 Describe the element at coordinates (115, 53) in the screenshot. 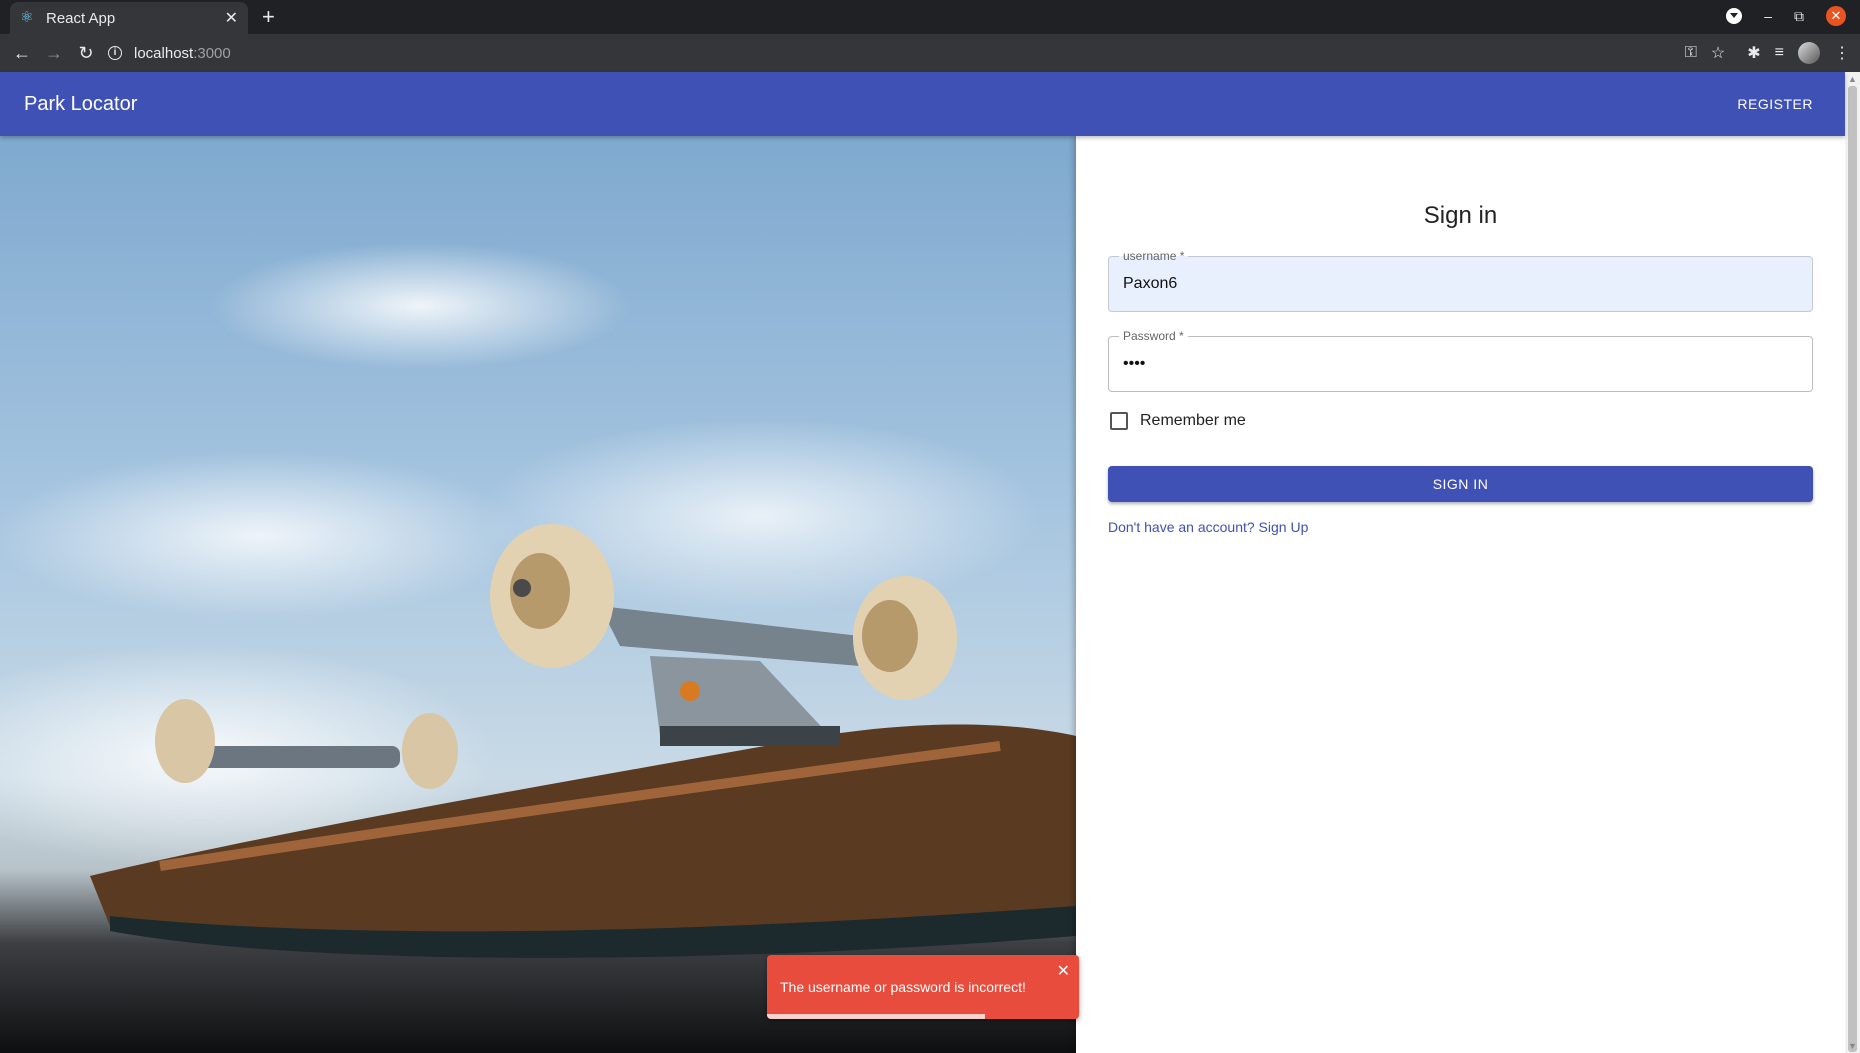

I see `info-icon: i` at that location.